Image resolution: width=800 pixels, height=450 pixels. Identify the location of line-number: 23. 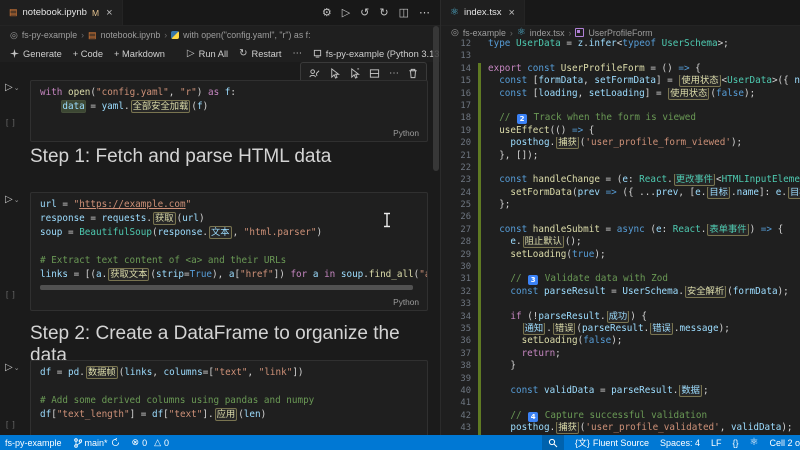
(465, 180).